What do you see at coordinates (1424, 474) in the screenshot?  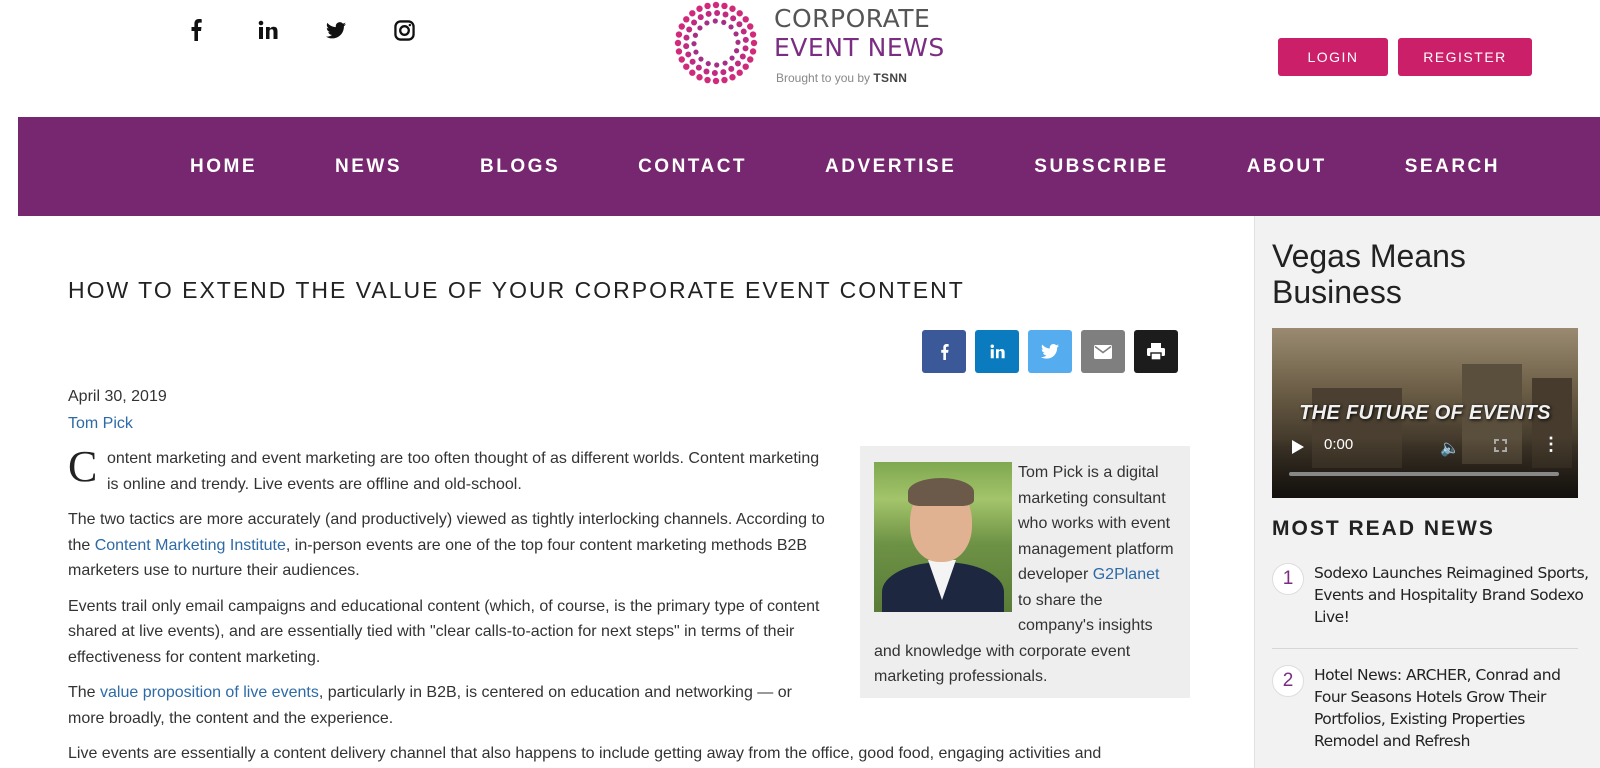 I see `video-progress-bar` at bounding box center [1424, 474].